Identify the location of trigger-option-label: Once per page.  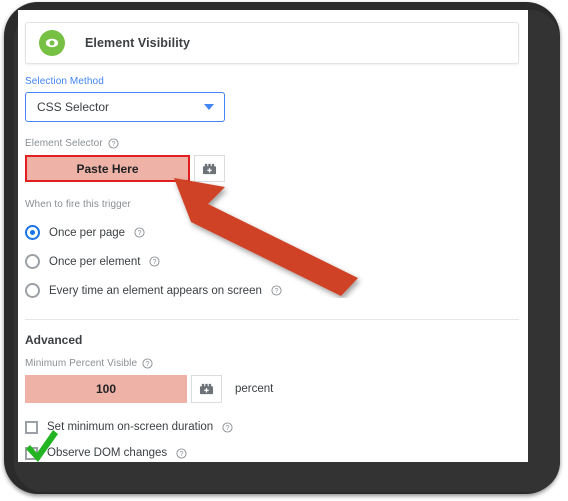
(87, 232).